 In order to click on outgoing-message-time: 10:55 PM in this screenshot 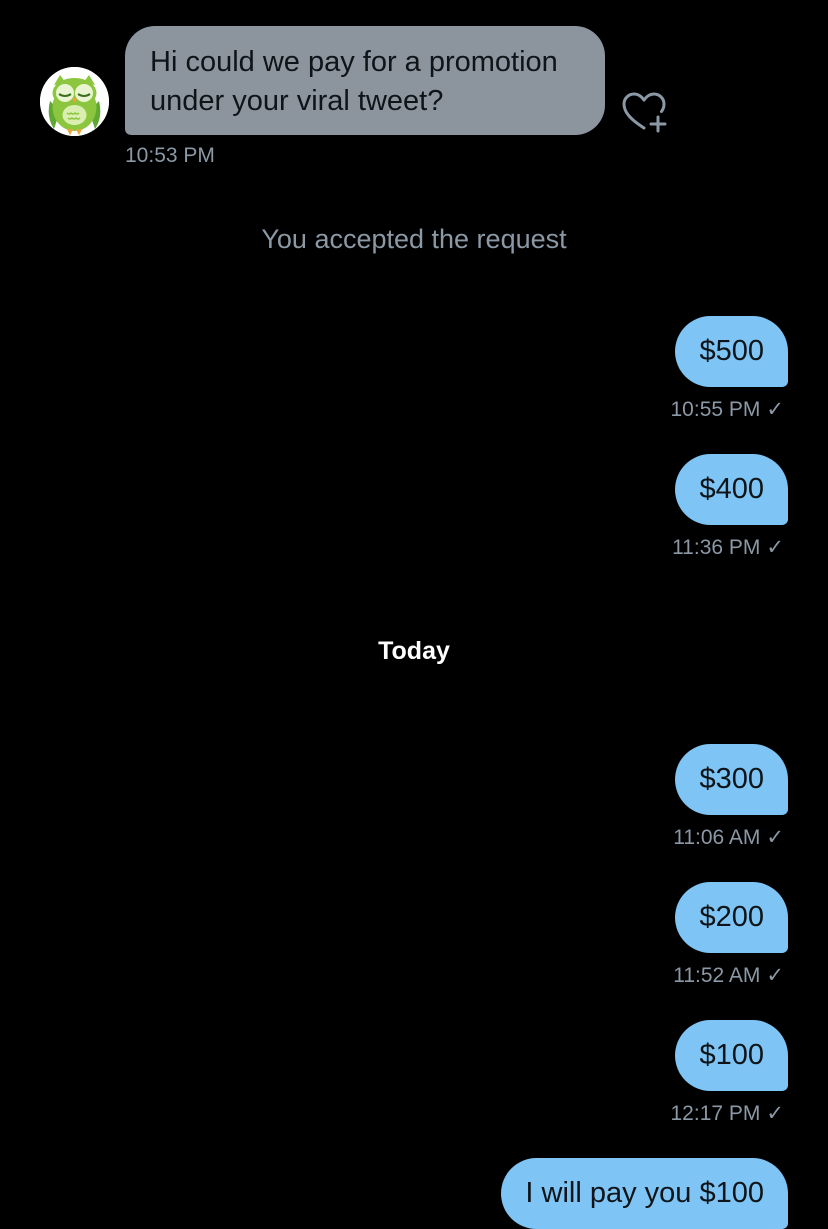, I will do `click(715, 409)`.